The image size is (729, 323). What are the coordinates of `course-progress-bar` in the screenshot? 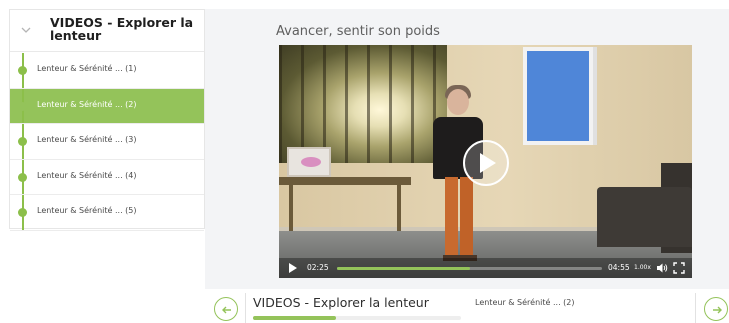 It's located at (357, 318).